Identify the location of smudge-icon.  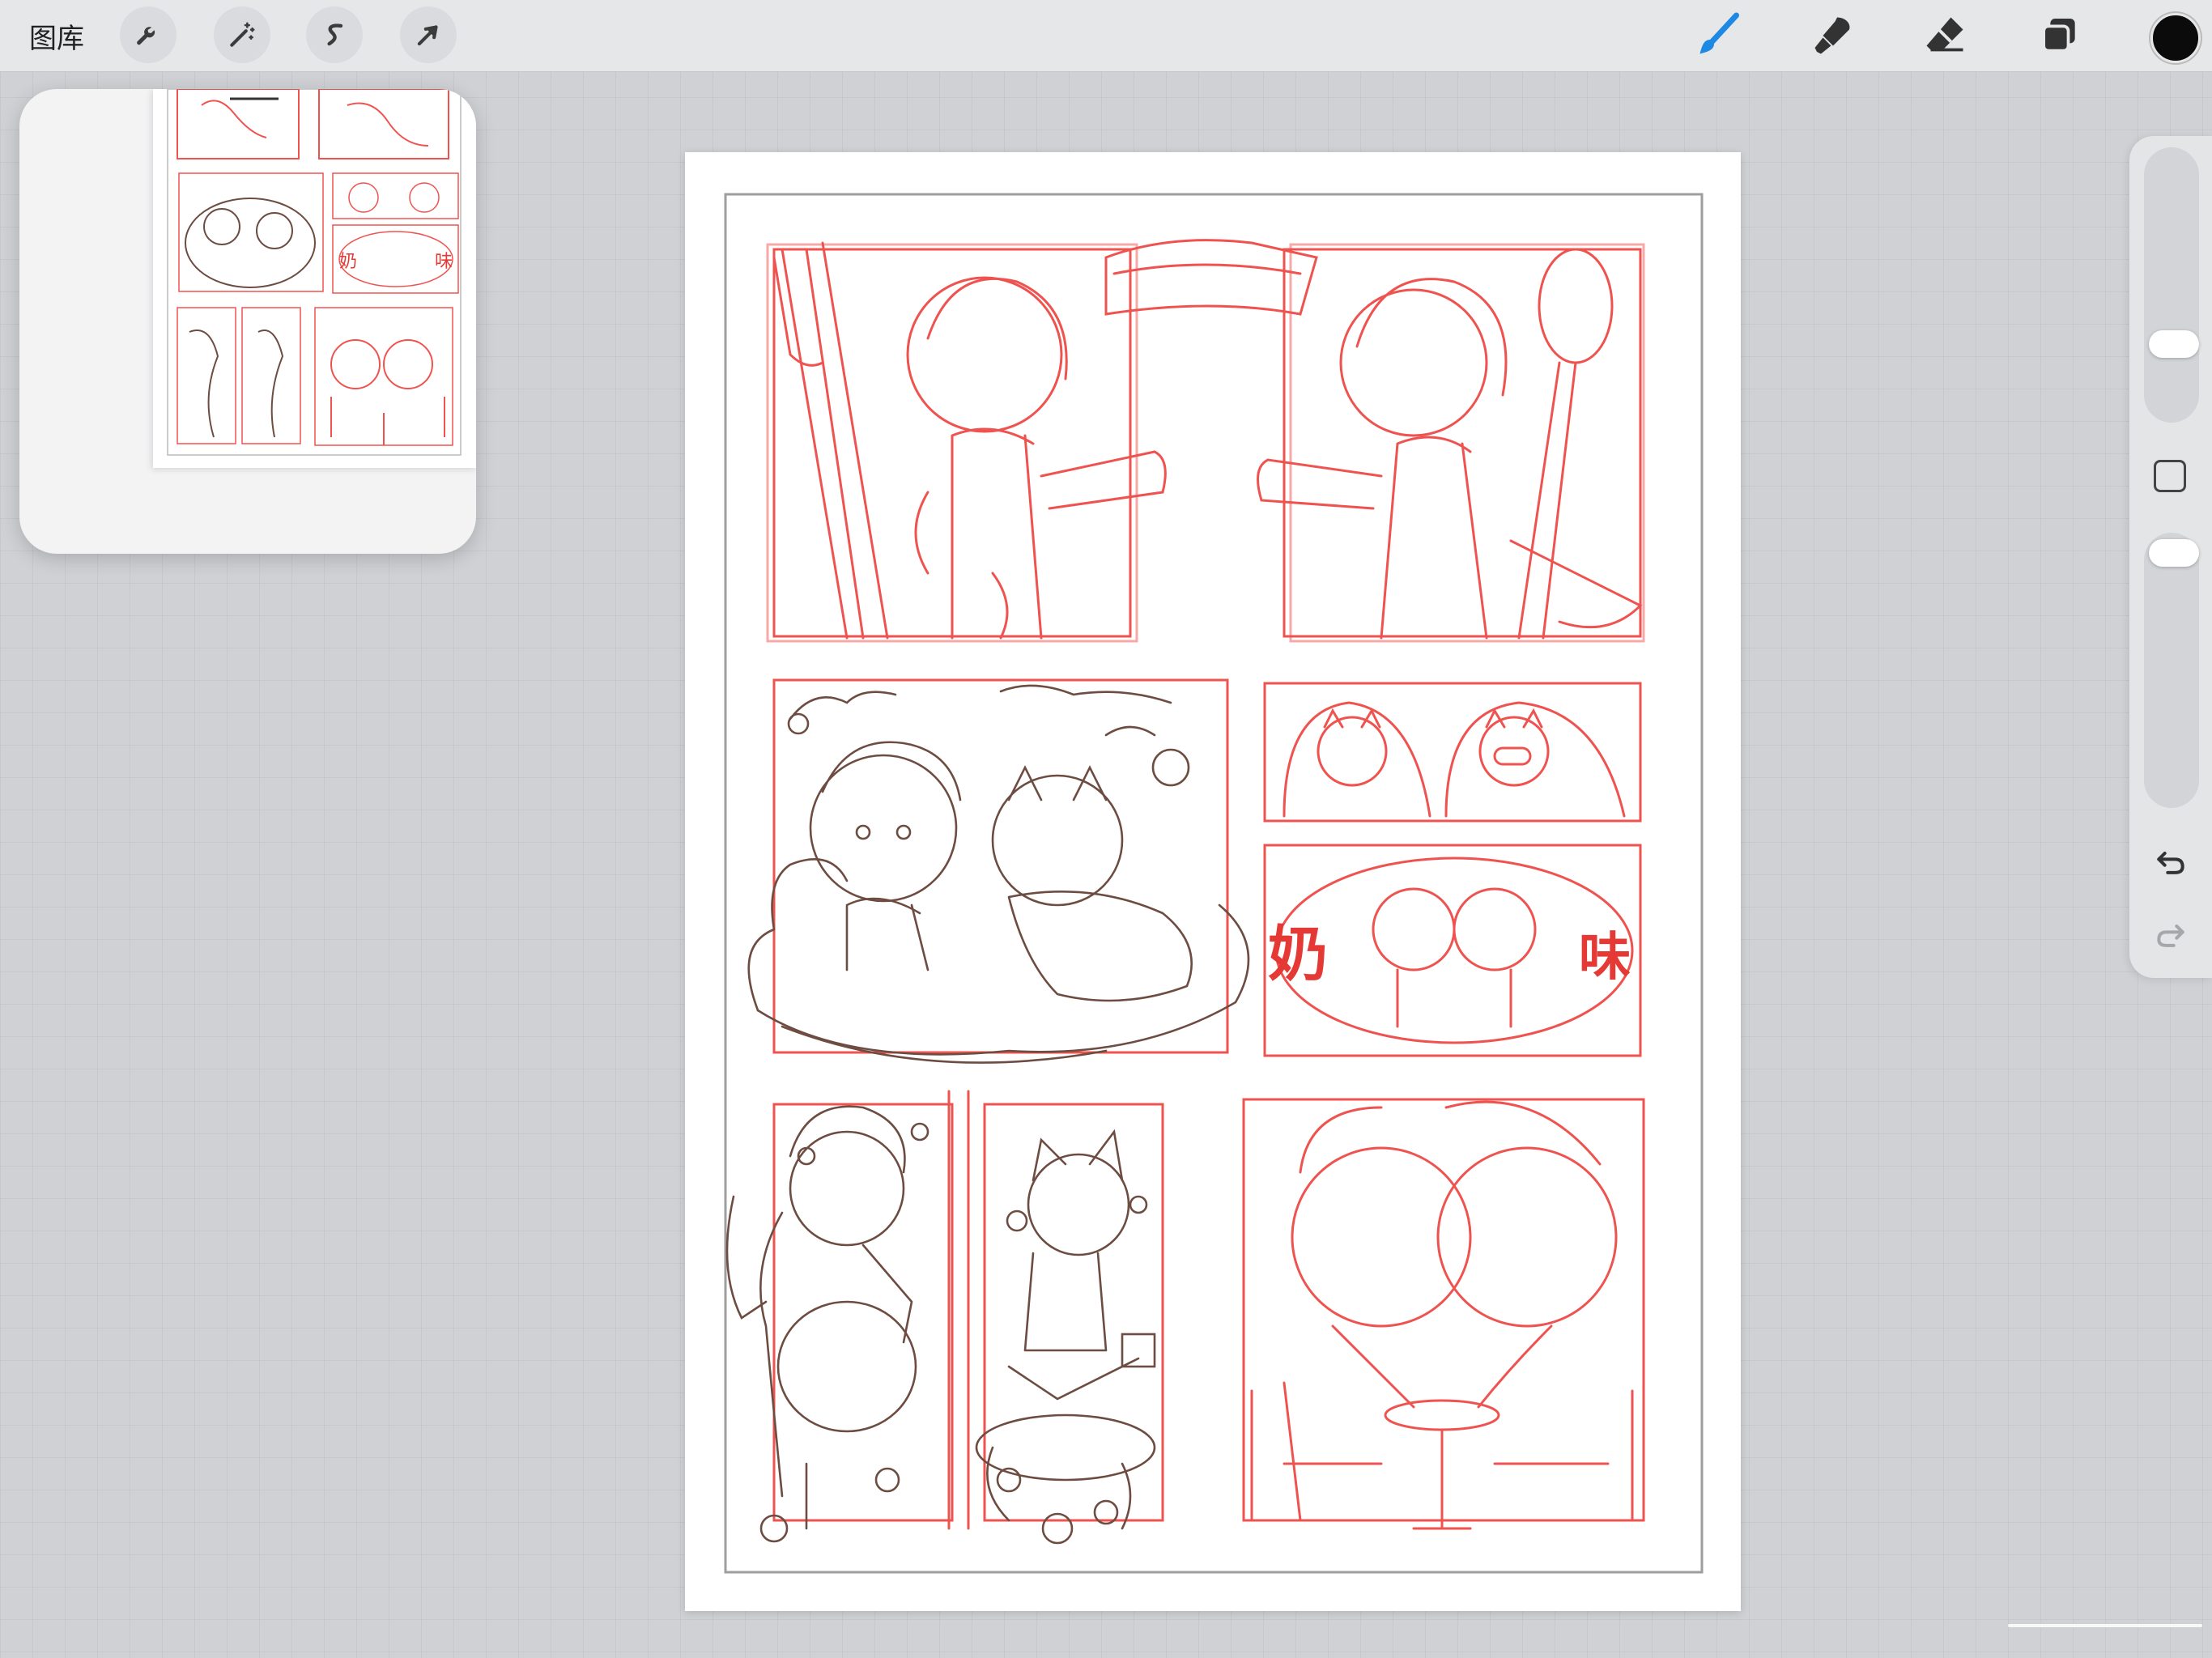
(1832, 35).